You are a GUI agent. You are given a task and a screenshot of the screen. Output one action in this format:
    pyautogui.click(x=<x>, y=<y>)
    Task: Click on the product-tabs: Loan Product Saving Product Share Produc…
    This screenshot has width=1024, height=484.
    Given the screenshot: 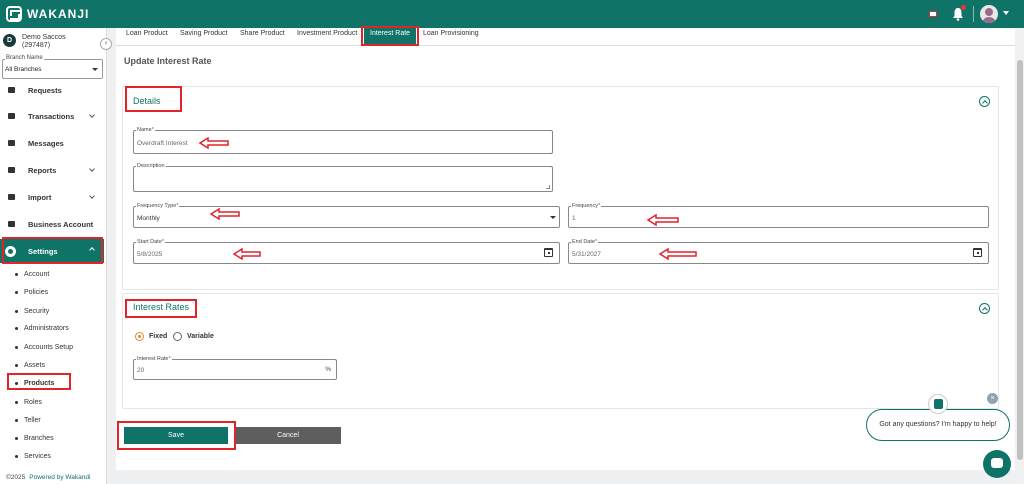 What is the action you would take?
    pyautogui.click(x=565, y=37)
    